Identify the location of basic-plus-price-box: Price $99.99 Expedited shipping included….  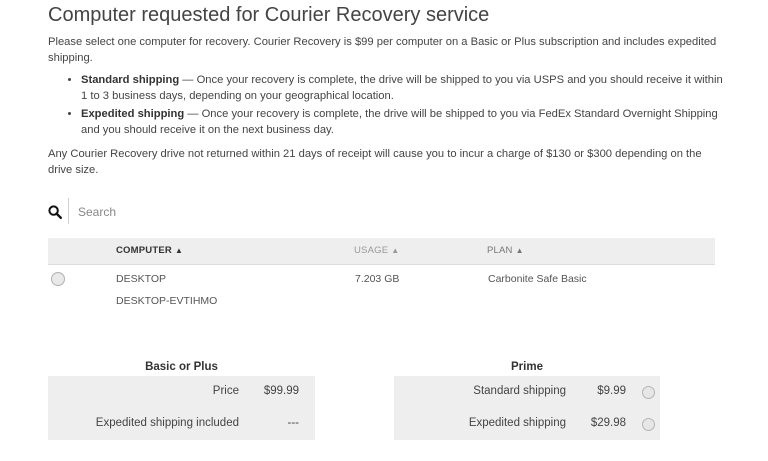
(181, 408).